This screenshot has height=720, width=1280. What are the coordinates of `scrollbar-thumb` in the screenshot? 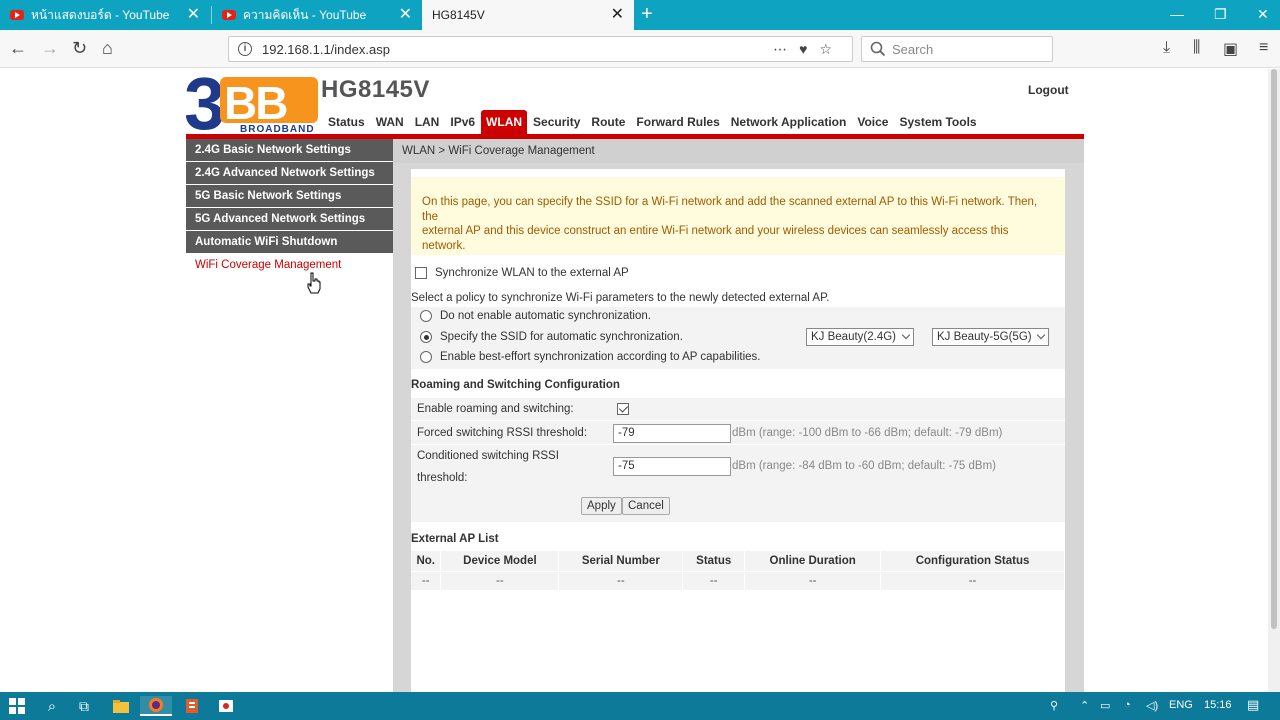 It's located at (1274, 349).